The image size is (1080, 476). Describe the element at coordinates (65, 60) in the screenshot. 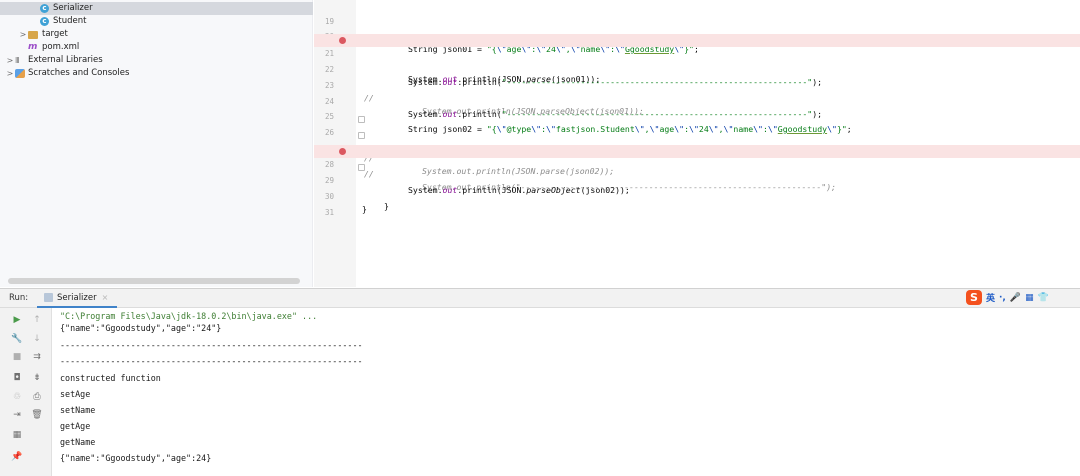

I see `tree-item-label: External Libraries` at that location.